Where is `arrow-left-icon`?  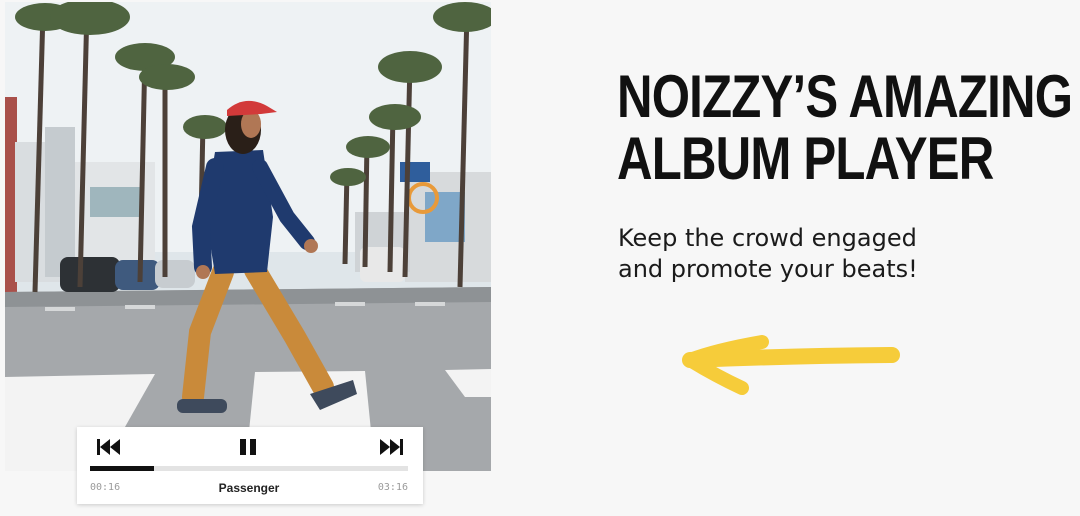
arrow-left-icon is located at coordinates (790, 366).